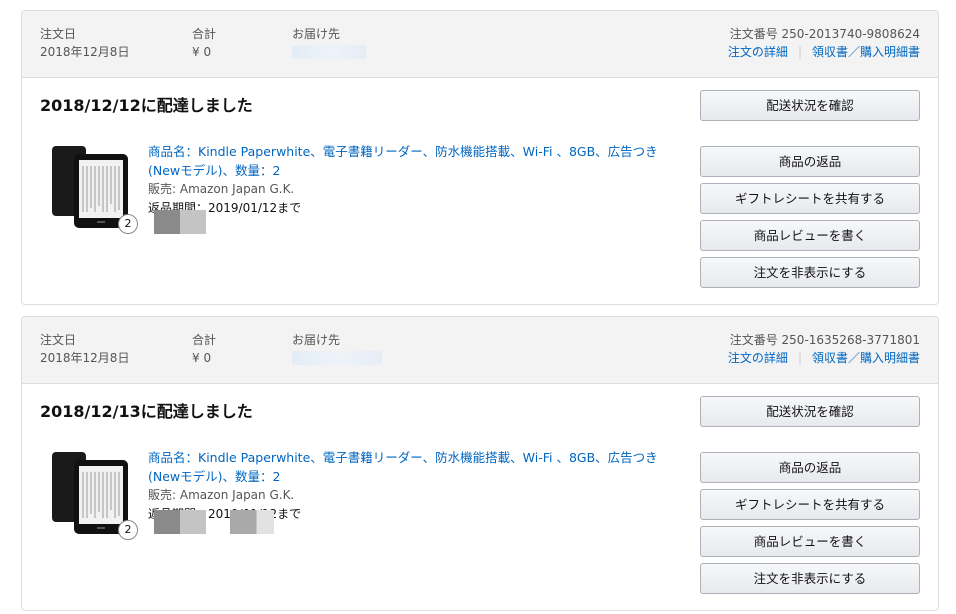 The height and width of the screenshot is (614, 956). Describe the element at coordinates (824, 43) in the screenshot. I see `order-number-block: 注文番号 250-2013740-9808624 注文の詳細 | 領収書／購入明細書` at that location.